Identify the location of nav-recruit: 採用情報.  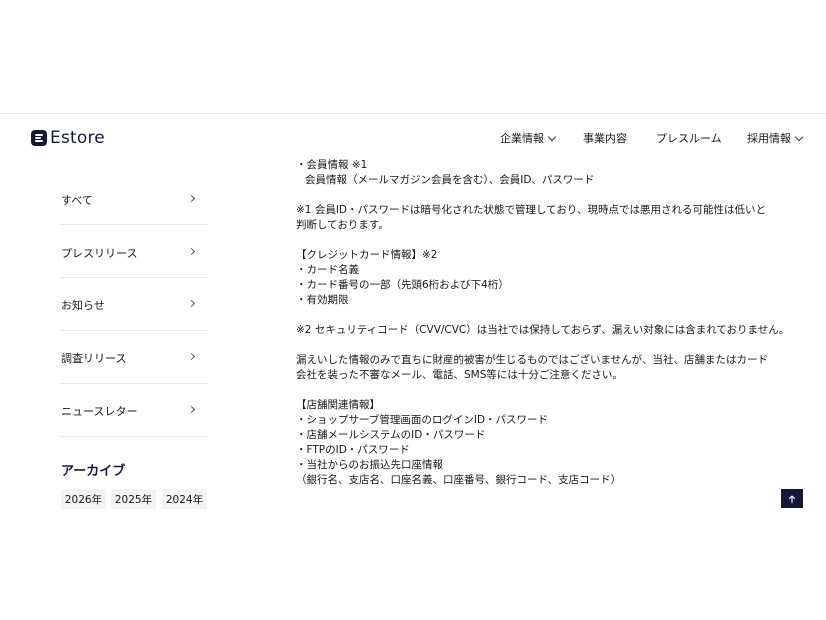
(775, 138).